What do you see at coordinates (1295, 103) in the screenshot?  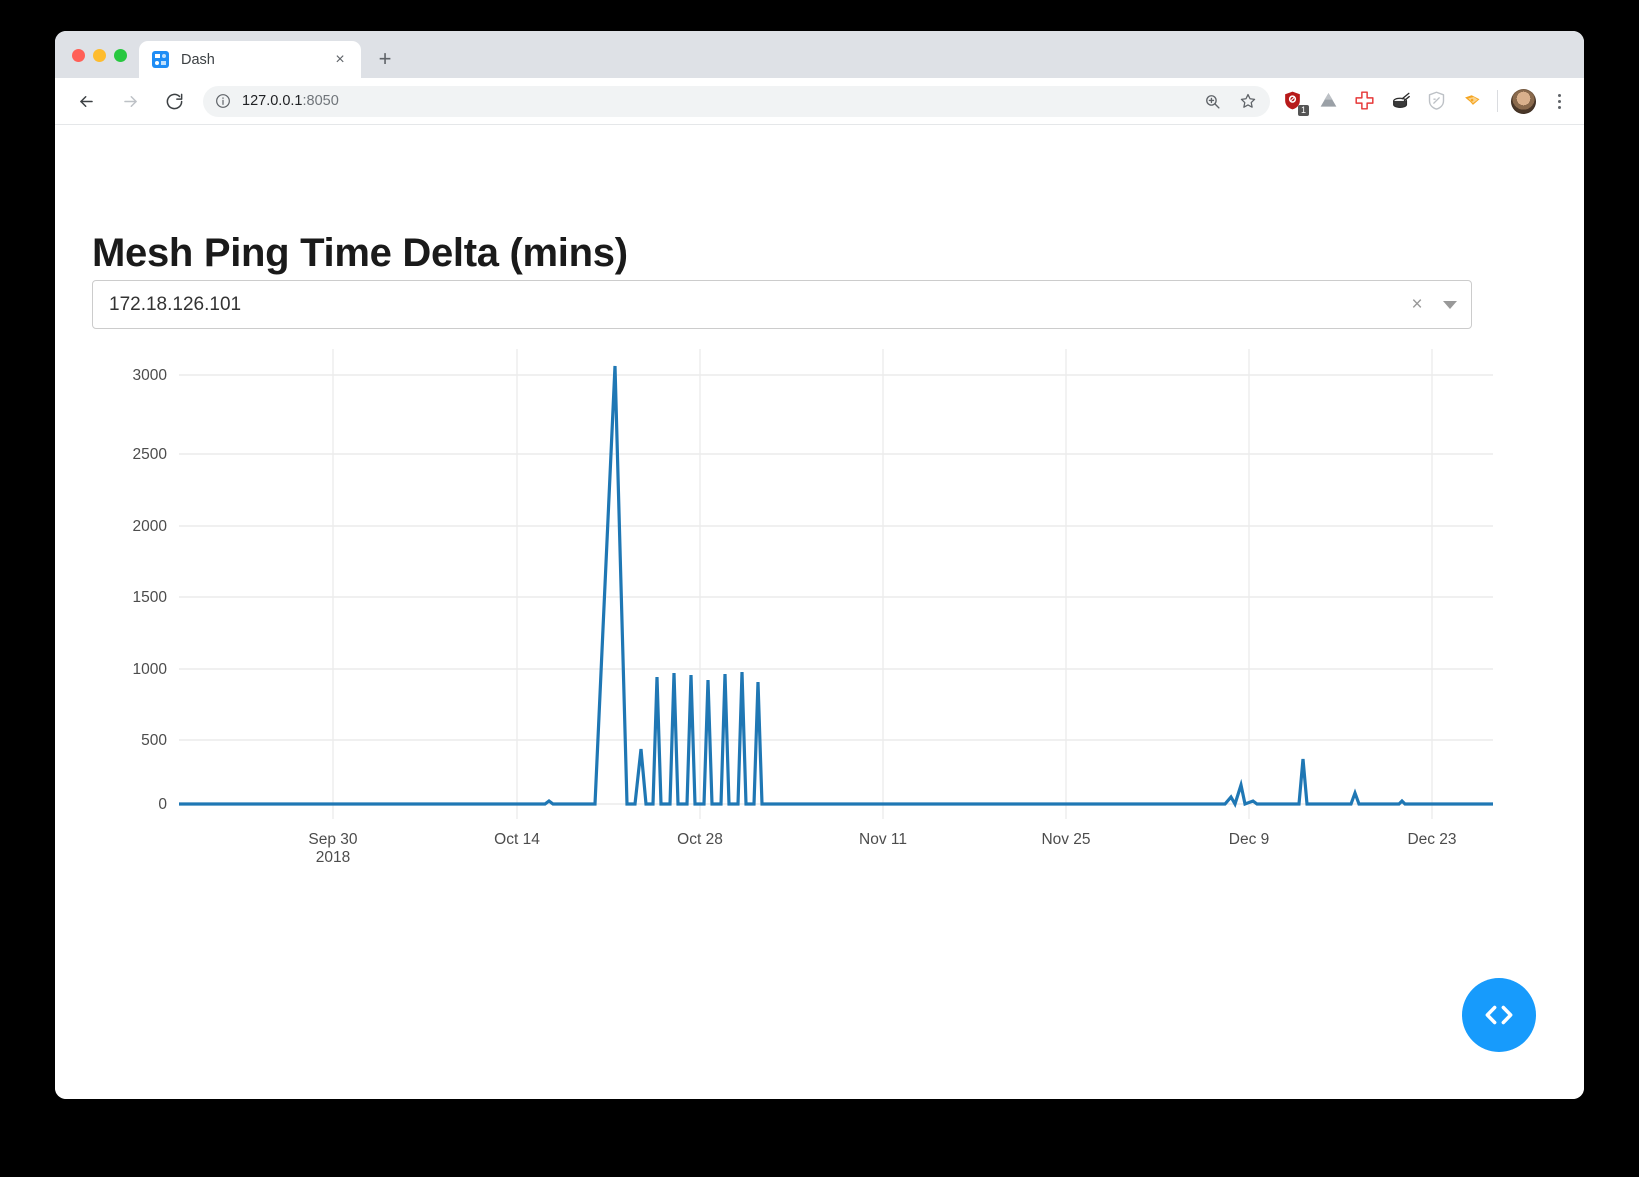 I see `ublock-origin-extension-icon: 1` at bounding box center [1295, 103].